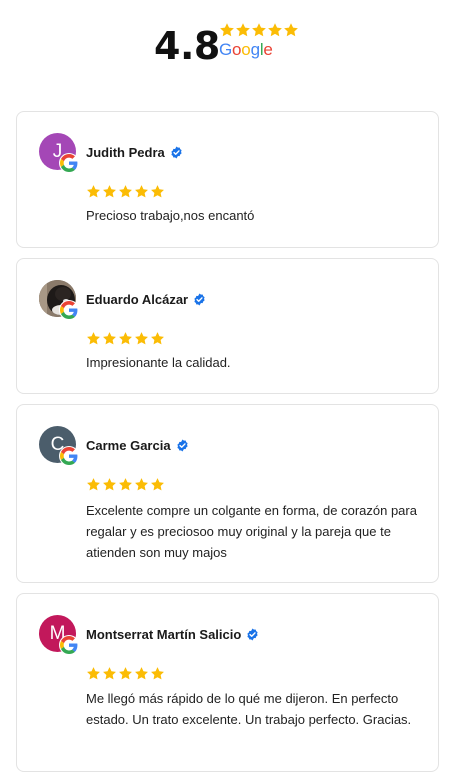 This screenshot has width=451, height=783. What do you see at coordinates (187, 46) in the screenshot?
I see `overall-rating: 4.8` at bounding box center [187, 46].